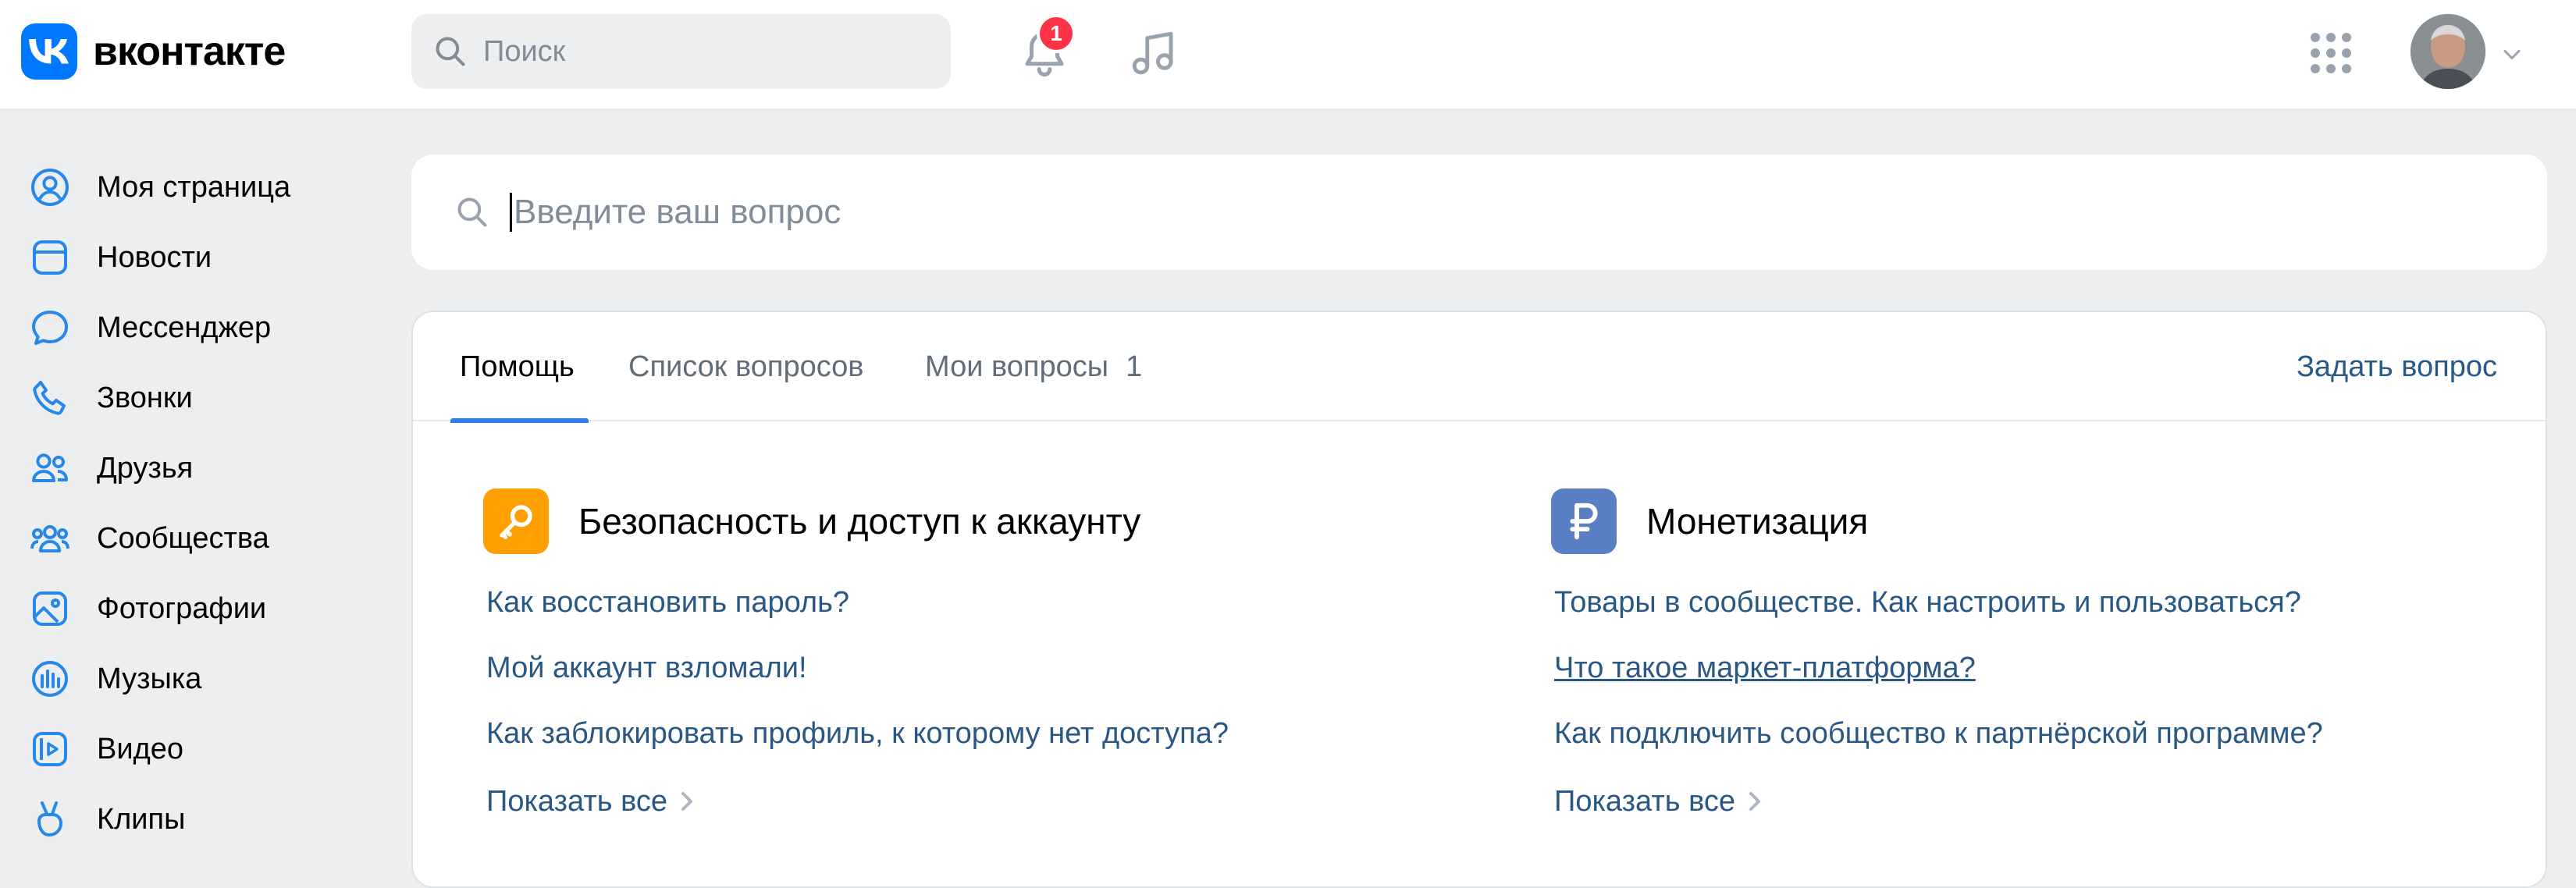 The width and height of the screenshot is (2576, 888). What do you see at coordinates (1757, 521) in the screenshot?
I see `section-title: Монетизация` at bounding box center [1757, 521].